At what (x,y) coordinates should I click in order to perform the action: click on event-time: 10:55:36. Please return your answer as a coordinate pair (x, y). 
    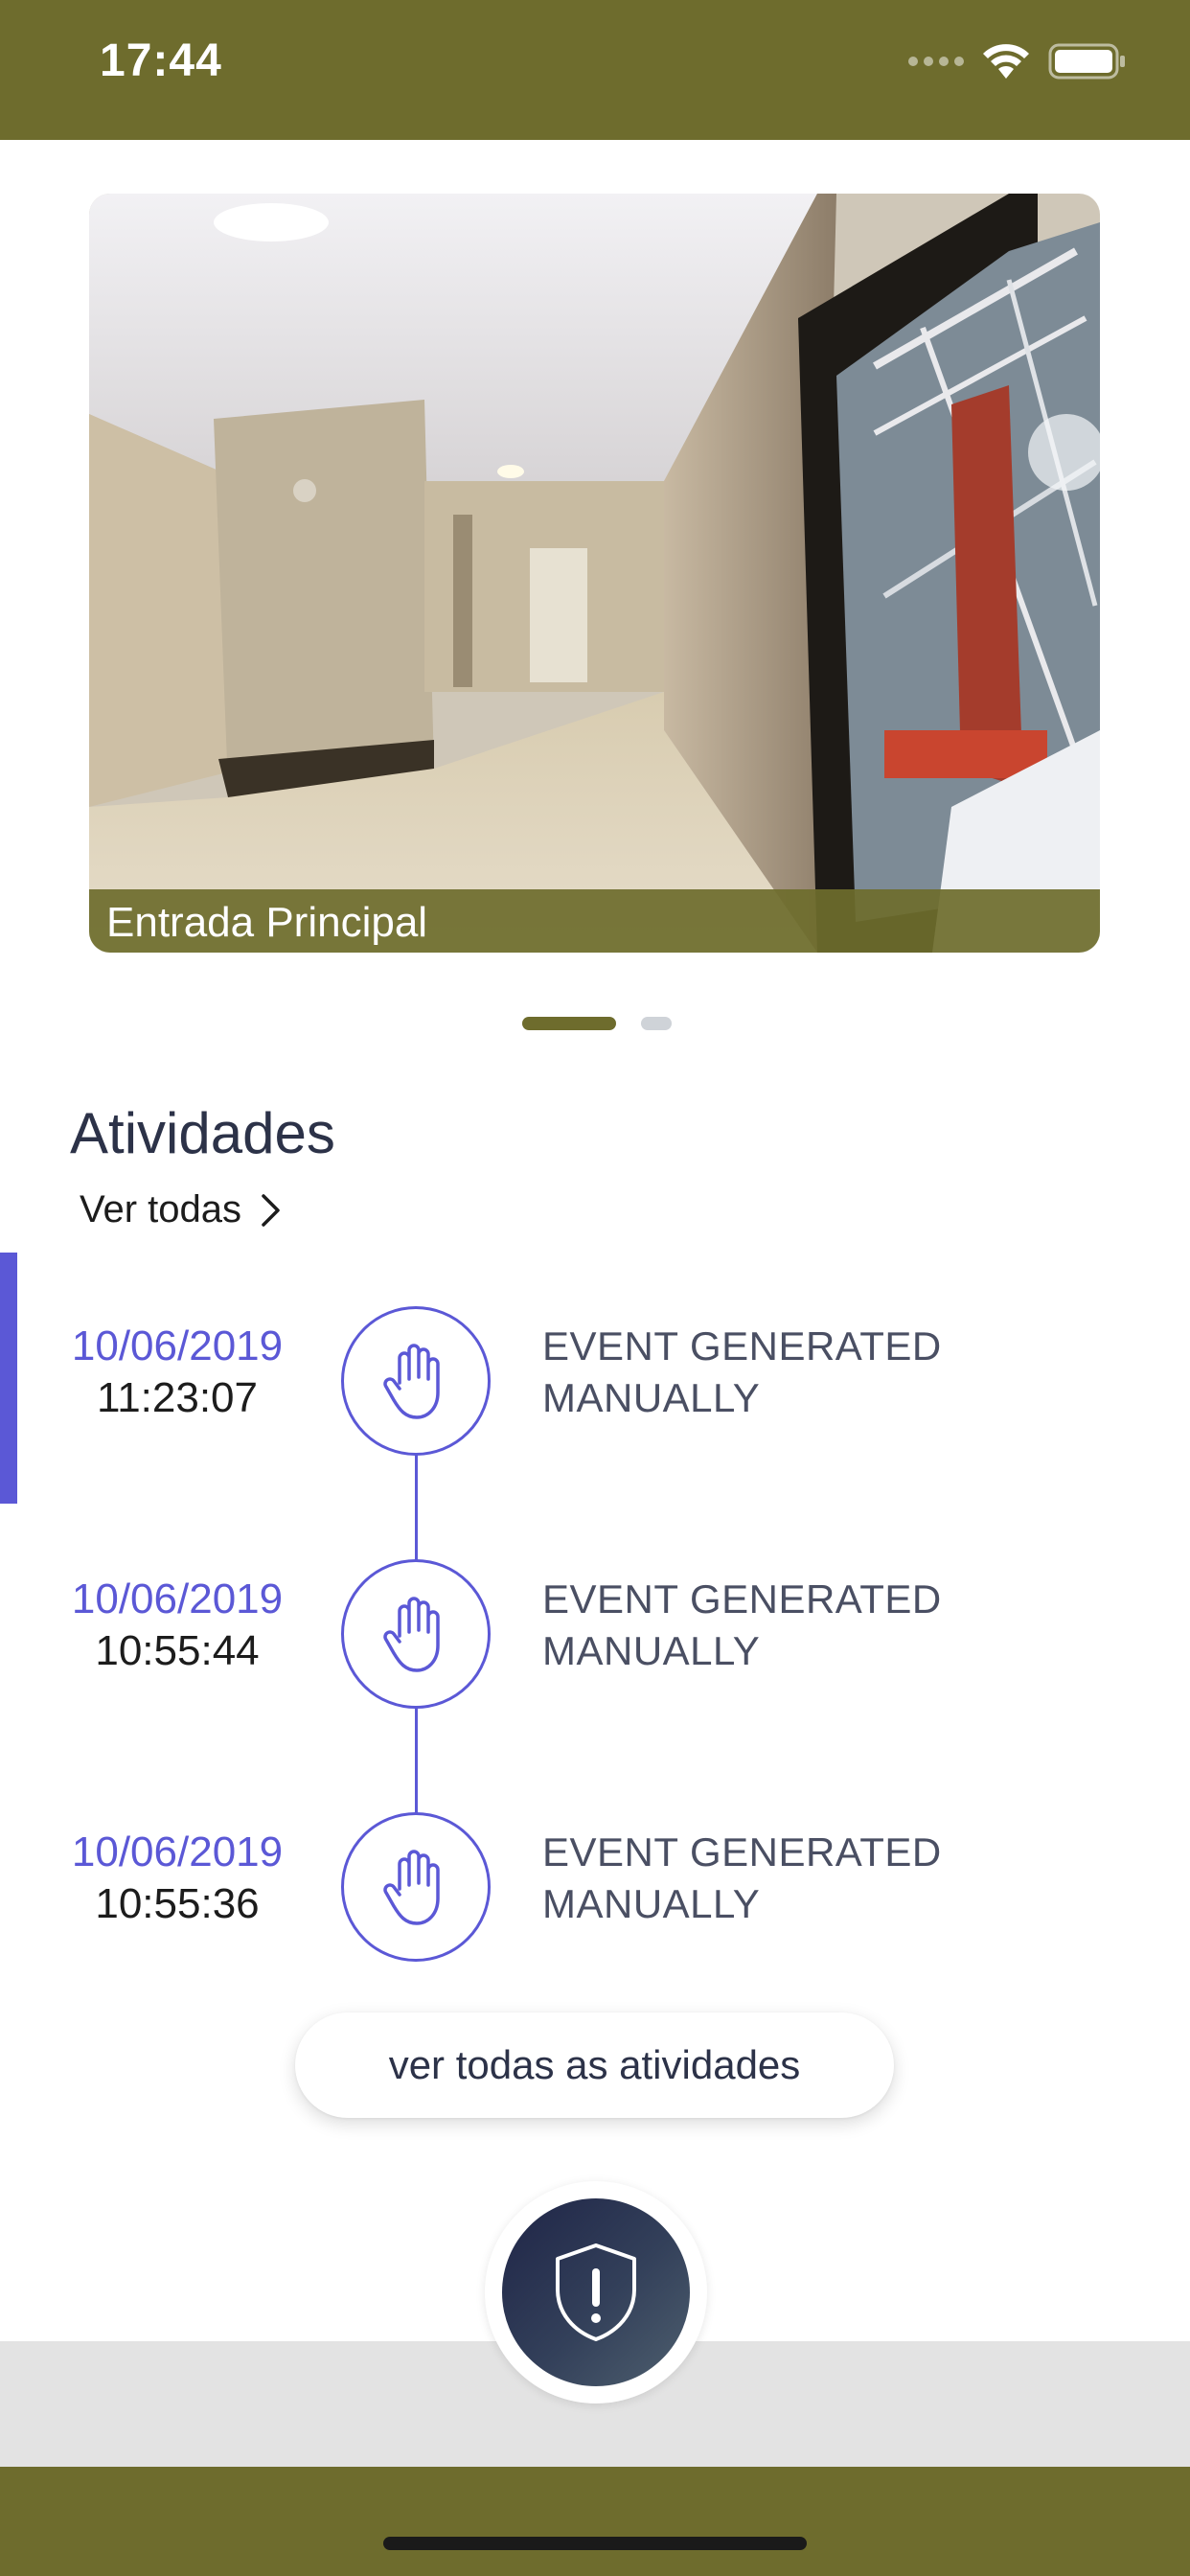
    Looking at the image, I should click on (178, 1903).